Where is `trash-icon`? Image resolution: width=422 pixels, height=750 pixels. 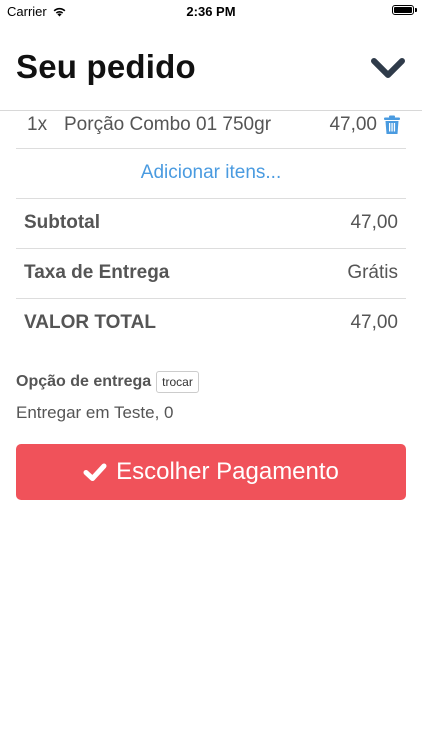 trash-icon is located at coordinates (392, 124).